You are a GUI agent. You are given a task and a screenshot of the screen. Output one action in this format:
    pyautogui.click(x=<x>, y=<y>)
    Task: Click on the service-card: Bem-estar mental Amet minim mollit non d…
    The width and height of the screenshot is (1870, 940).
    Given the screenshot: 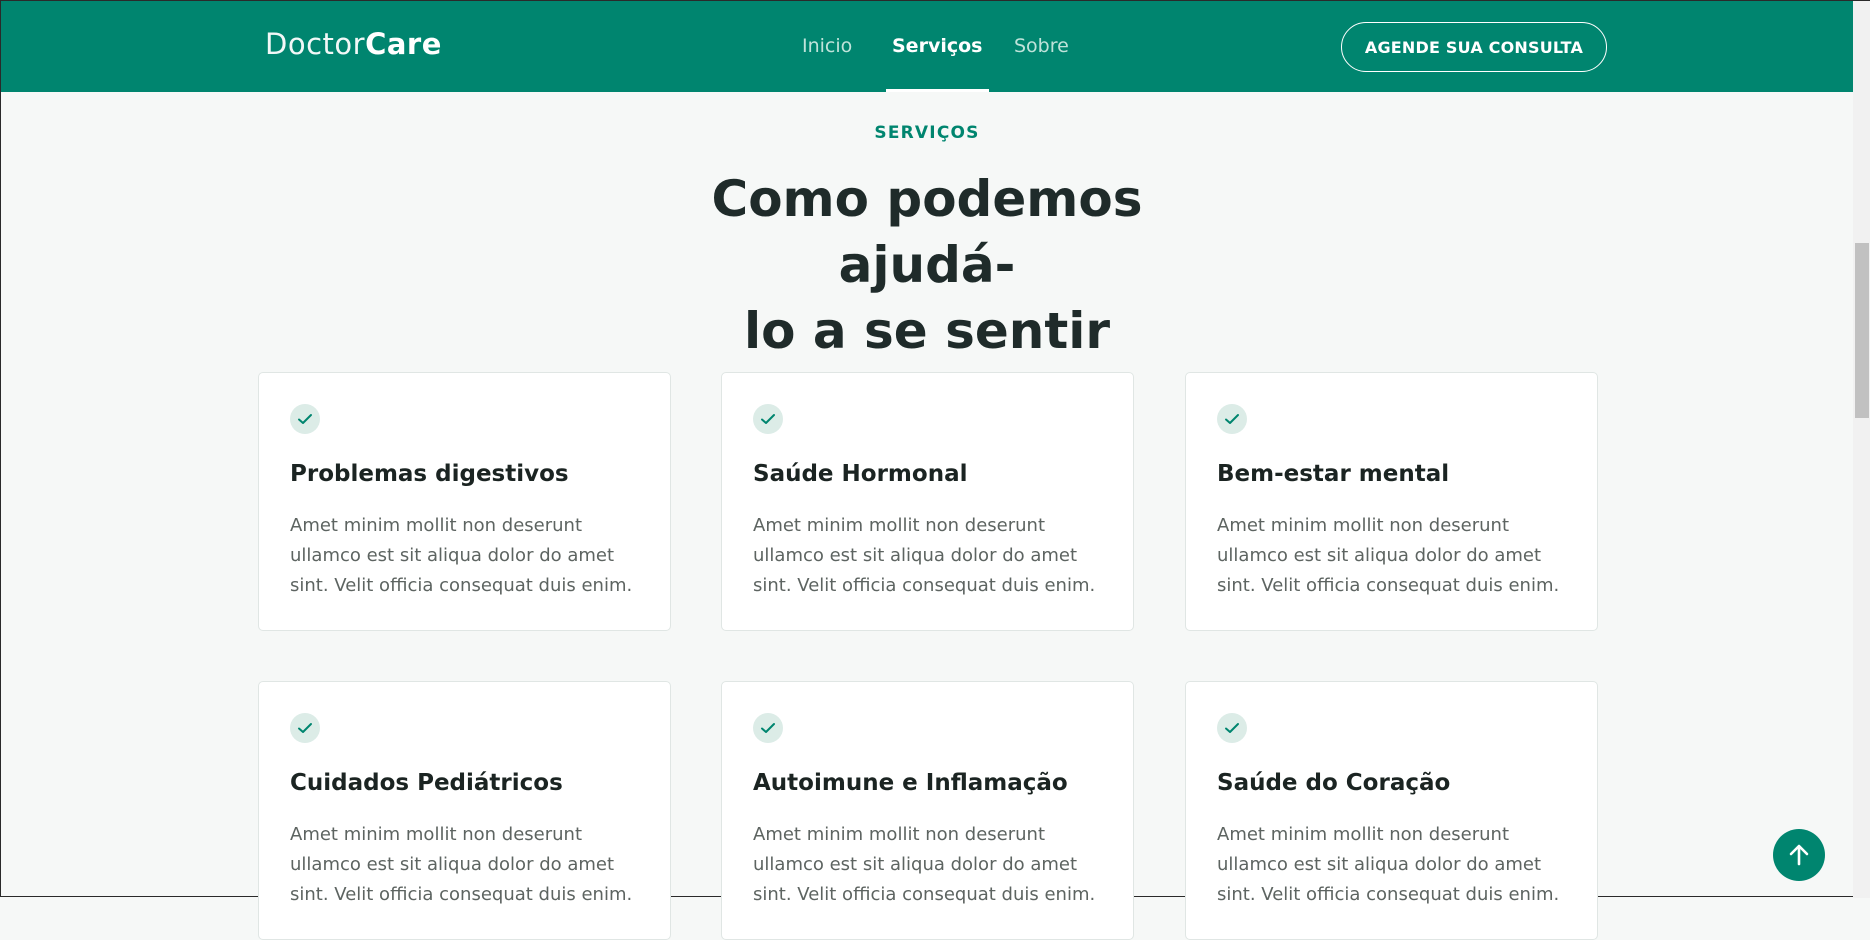 What is the action you would take?
    pyautogui.click(x=1391, y=501)
    